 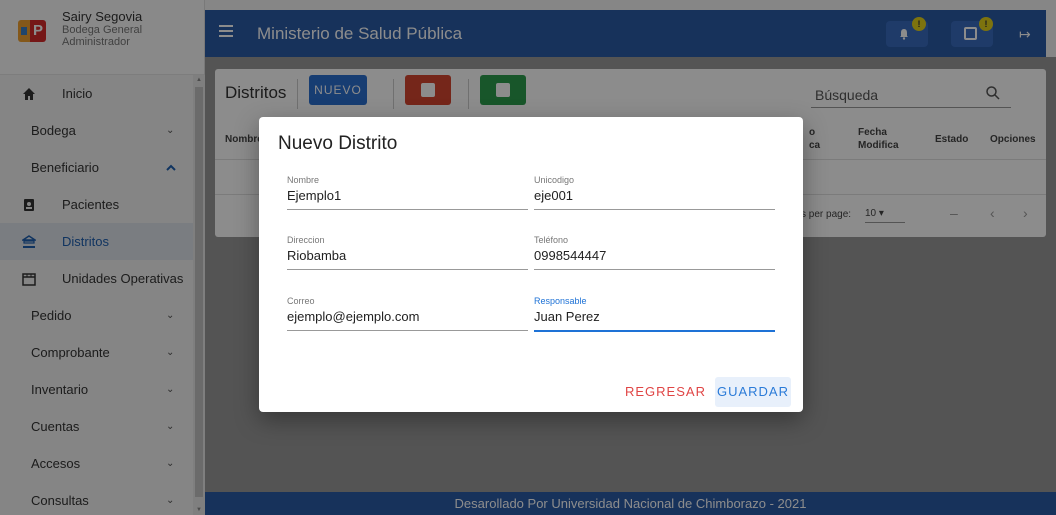 I want to click on telefono-input: 0998544447, so click(x=654, y=257).